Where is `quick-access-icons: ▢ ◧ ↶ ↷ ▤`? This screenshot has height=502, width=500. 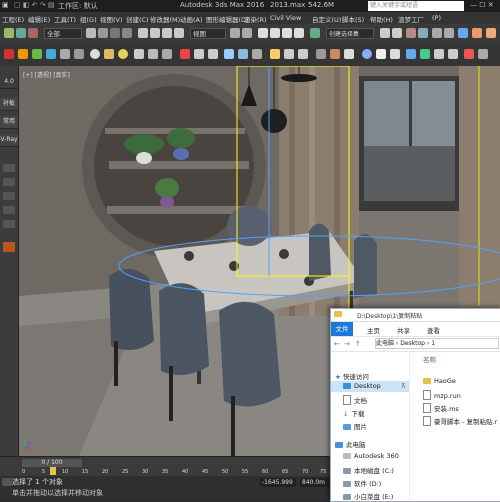 quick-access-icons: ▢ ◧ ↶ ↷ ▤ is located at coordinates (34, 5).